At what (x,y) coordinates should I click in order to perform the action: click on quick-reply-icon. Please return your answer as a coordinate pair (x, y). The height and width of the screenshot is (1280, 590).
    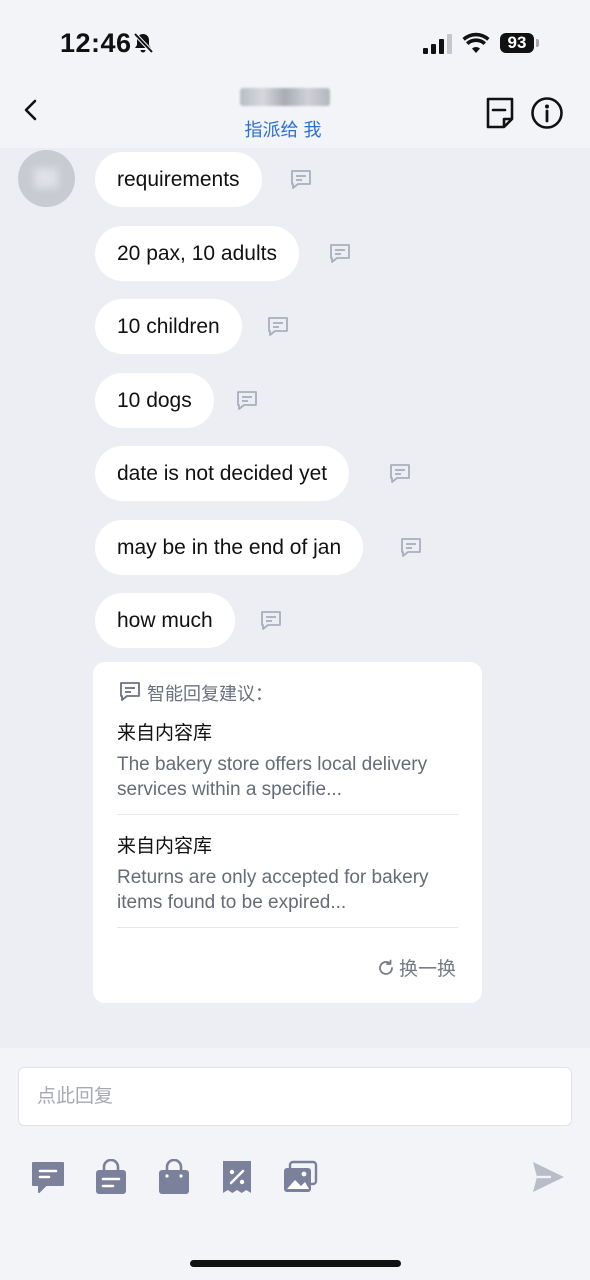
    Looking at the image, I should click on (48, 1177).